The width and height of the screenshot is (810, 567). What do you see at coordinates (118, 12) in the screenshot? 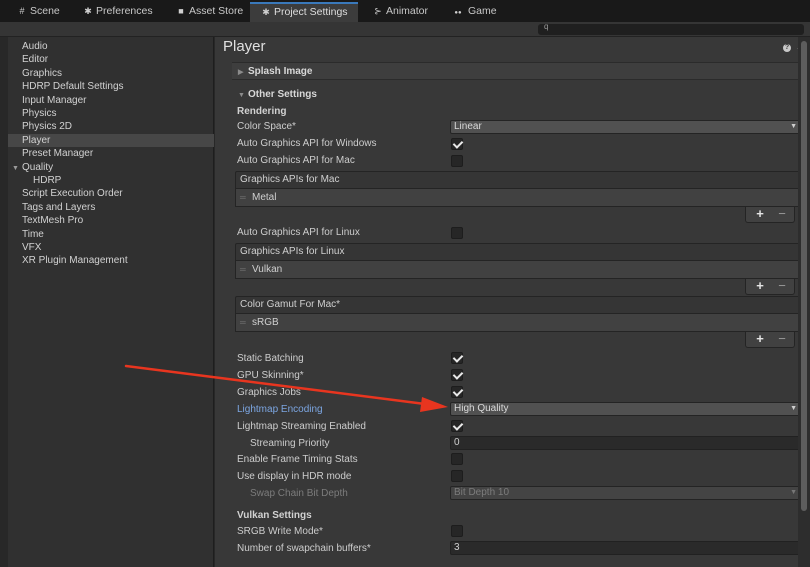
I see `tab-preferences: ✱ Preferences` at bounding box center [118, 12].